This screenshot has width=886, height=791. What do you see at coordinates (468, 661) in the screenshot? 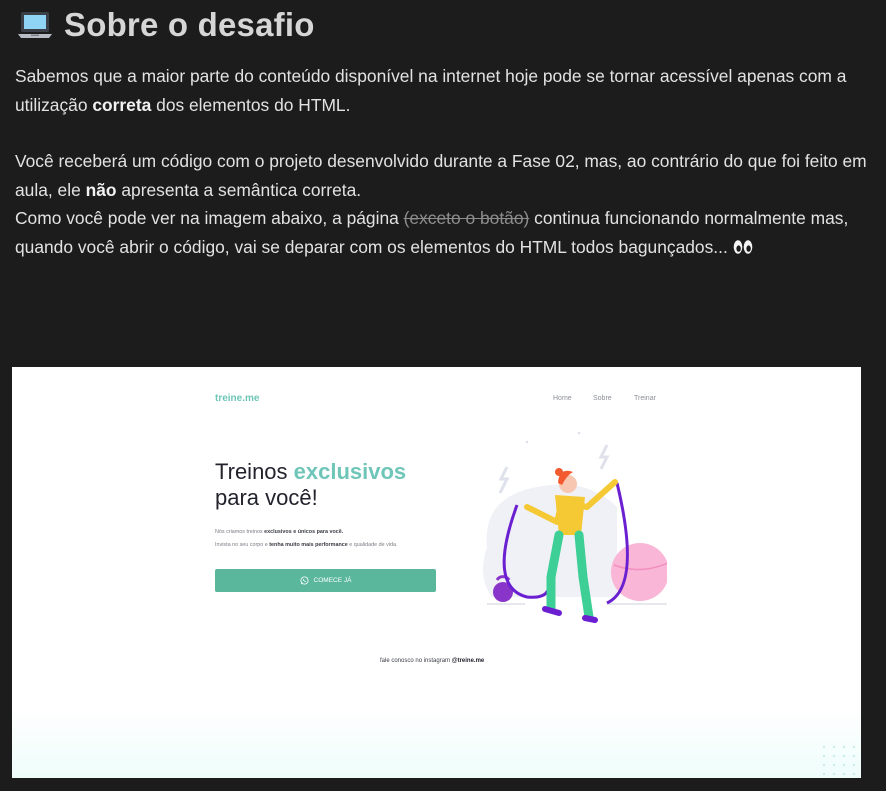
I see `preview-instagram-handle: @treine.me` at bounding box center [468, 661].